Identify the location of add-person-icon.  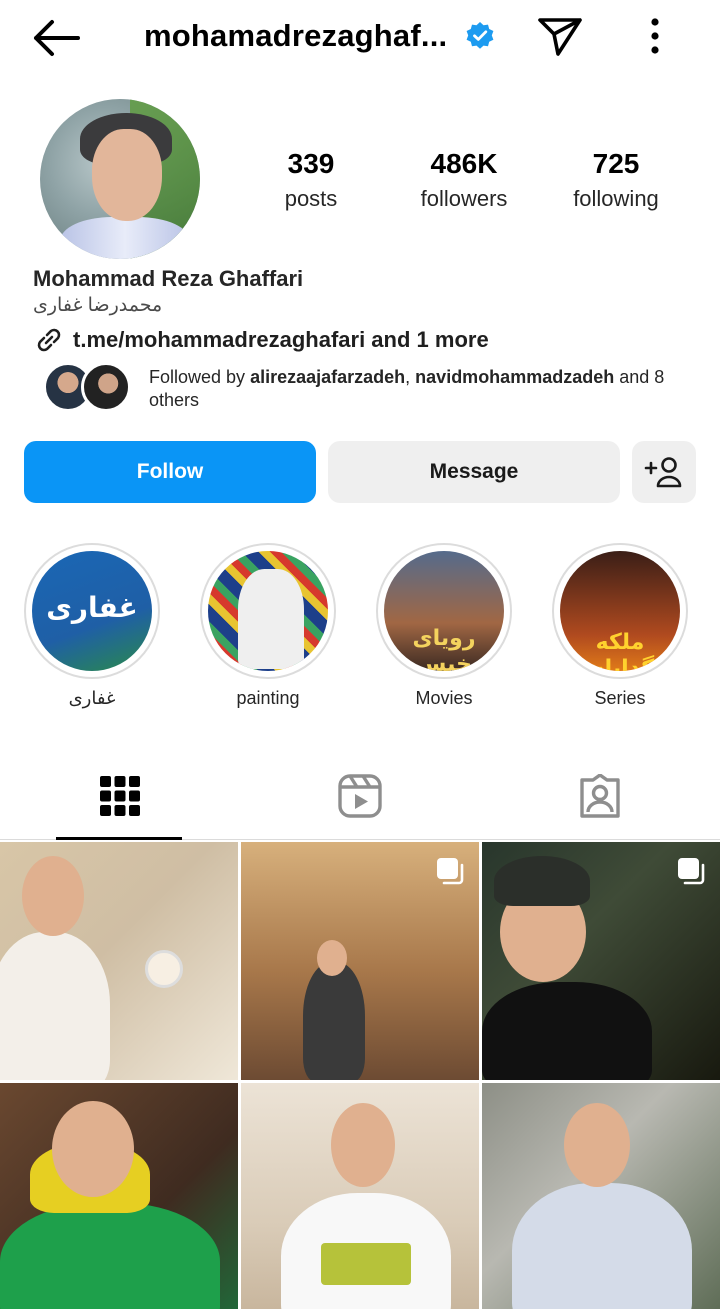
(663, 472).